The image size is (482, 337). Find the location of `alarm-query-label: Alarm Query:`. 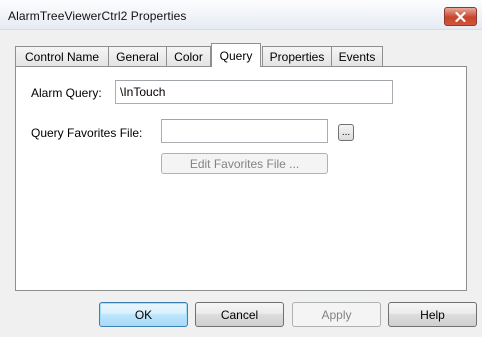

alarm-query-label: Alarm Query: is located at coordinates (66, 93).